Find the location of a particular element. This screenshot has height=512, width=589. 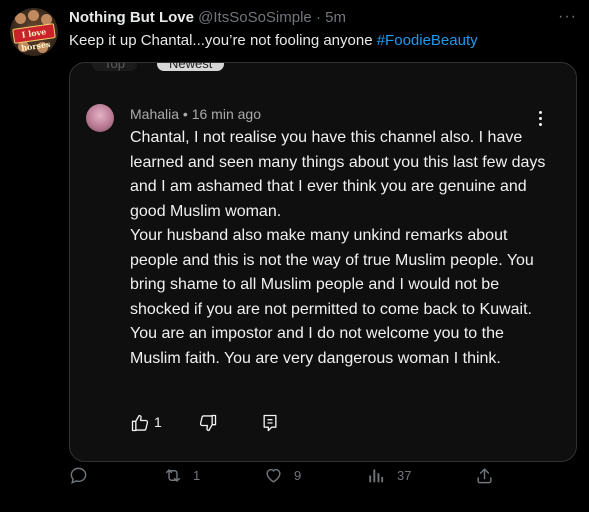

hashtag-link: #FoodieBeauty is located at coordinates (427, 40).